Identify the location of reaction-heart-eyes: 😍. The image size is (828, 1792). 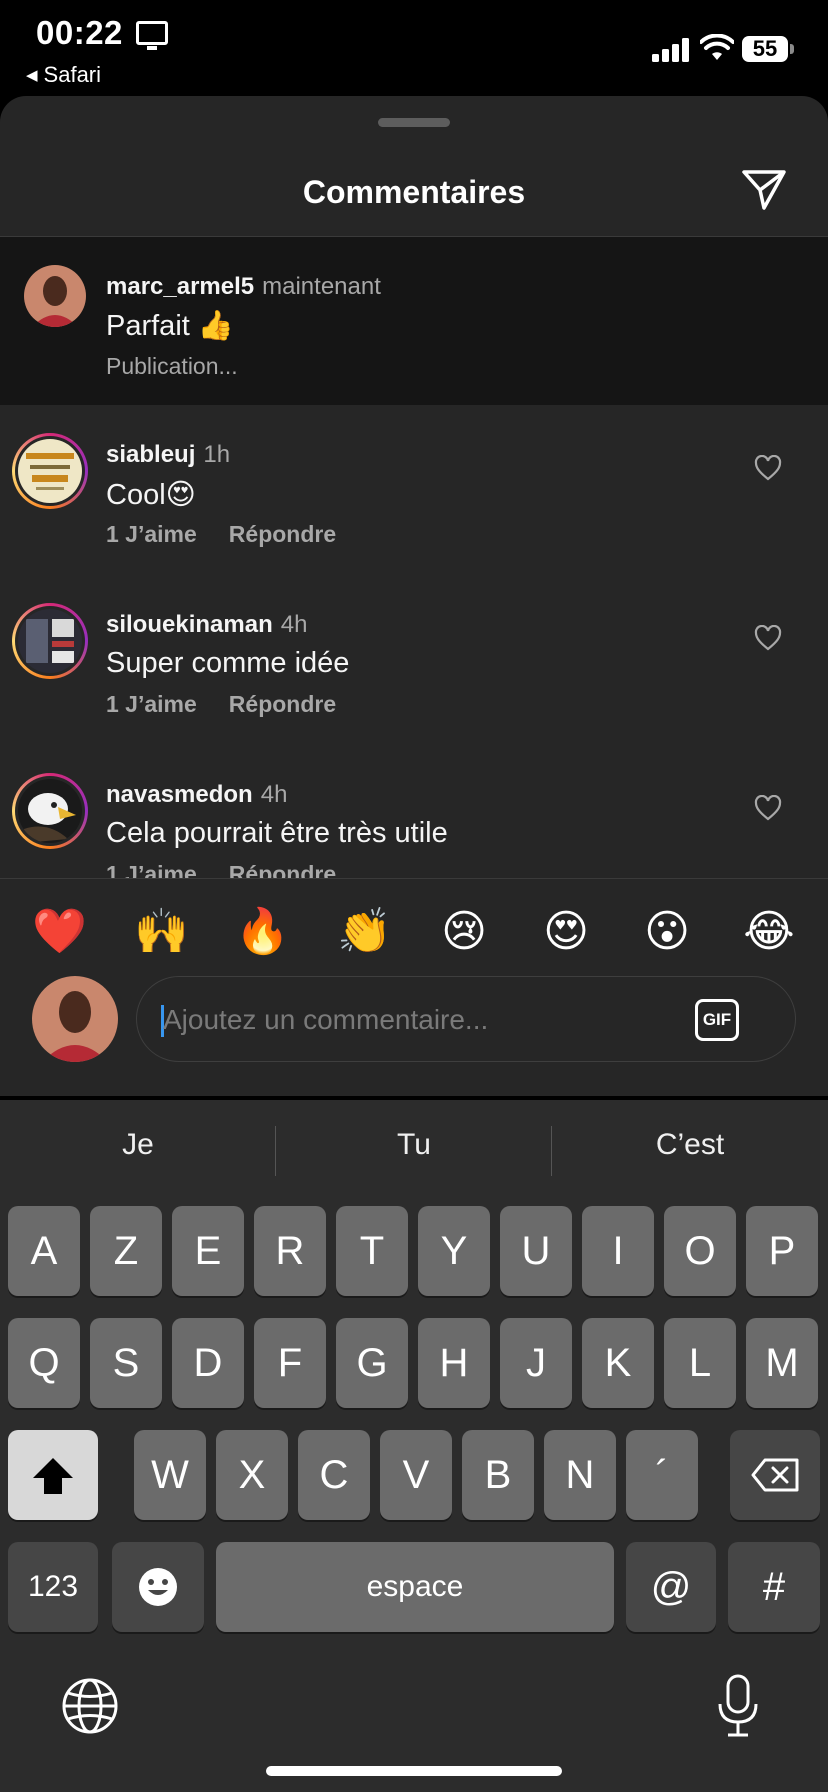
(566, 932).